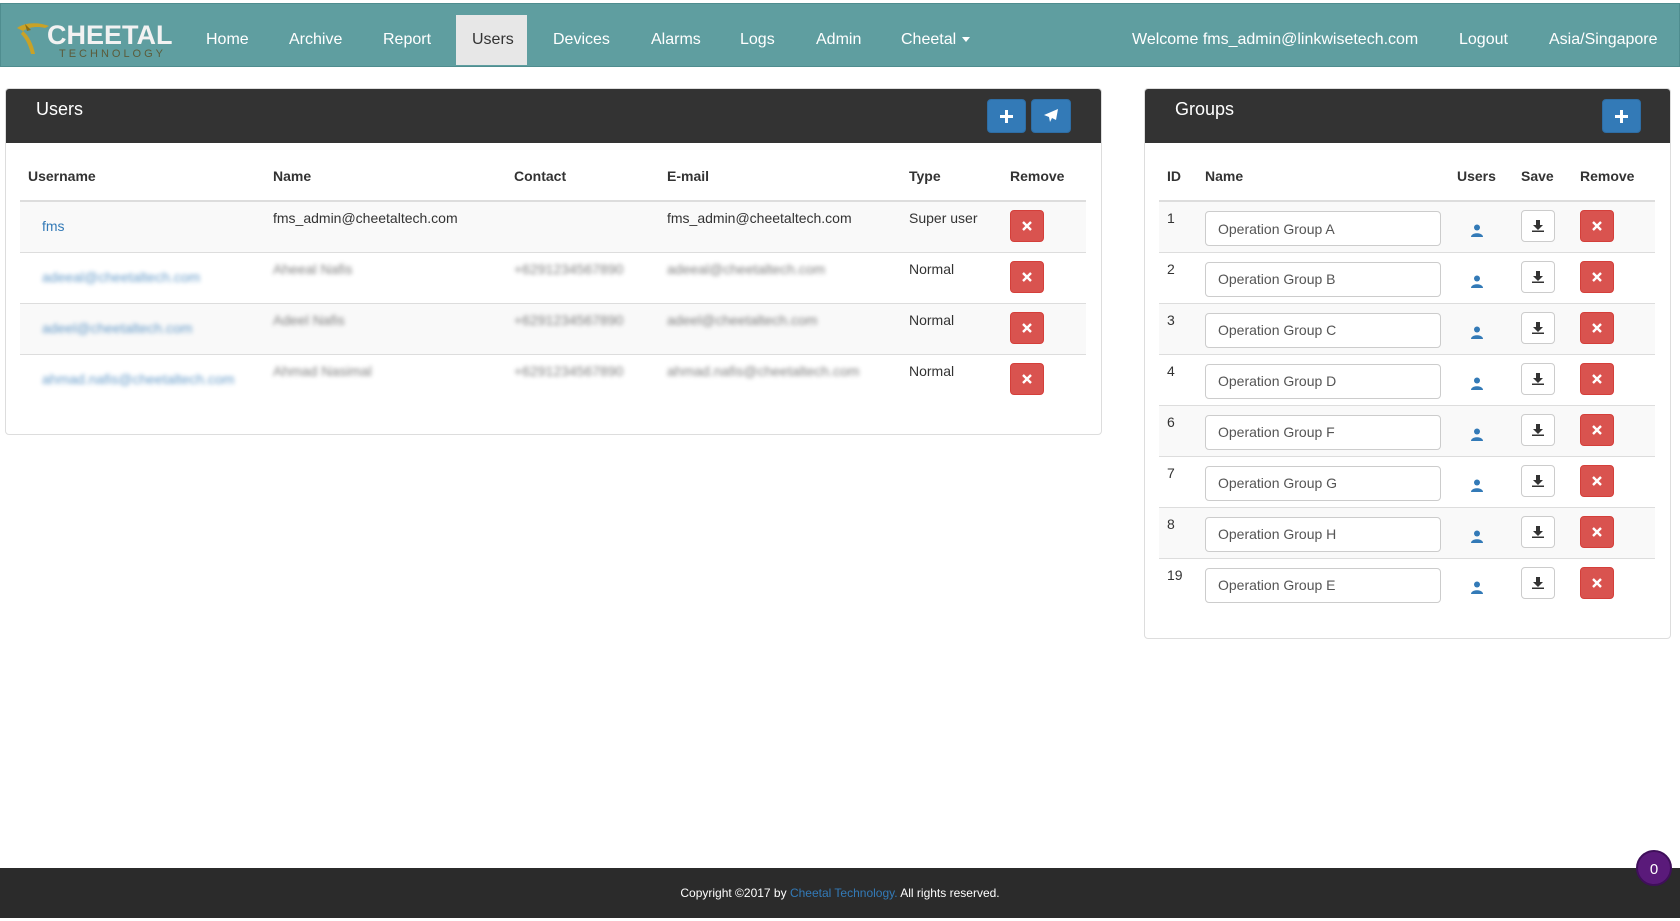  Describe the element at coordinates (1621, 116) in the screenshot. I see `add-group-button` at that location.